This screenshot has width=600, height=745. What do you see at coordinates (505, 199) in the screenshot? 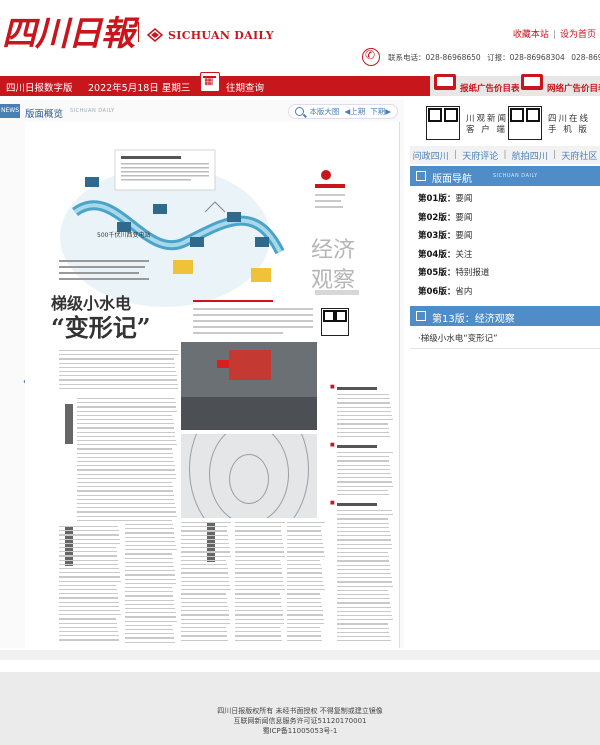
I see `page-nav-item: 第01版：要闻` at bounding box center [505, 199].